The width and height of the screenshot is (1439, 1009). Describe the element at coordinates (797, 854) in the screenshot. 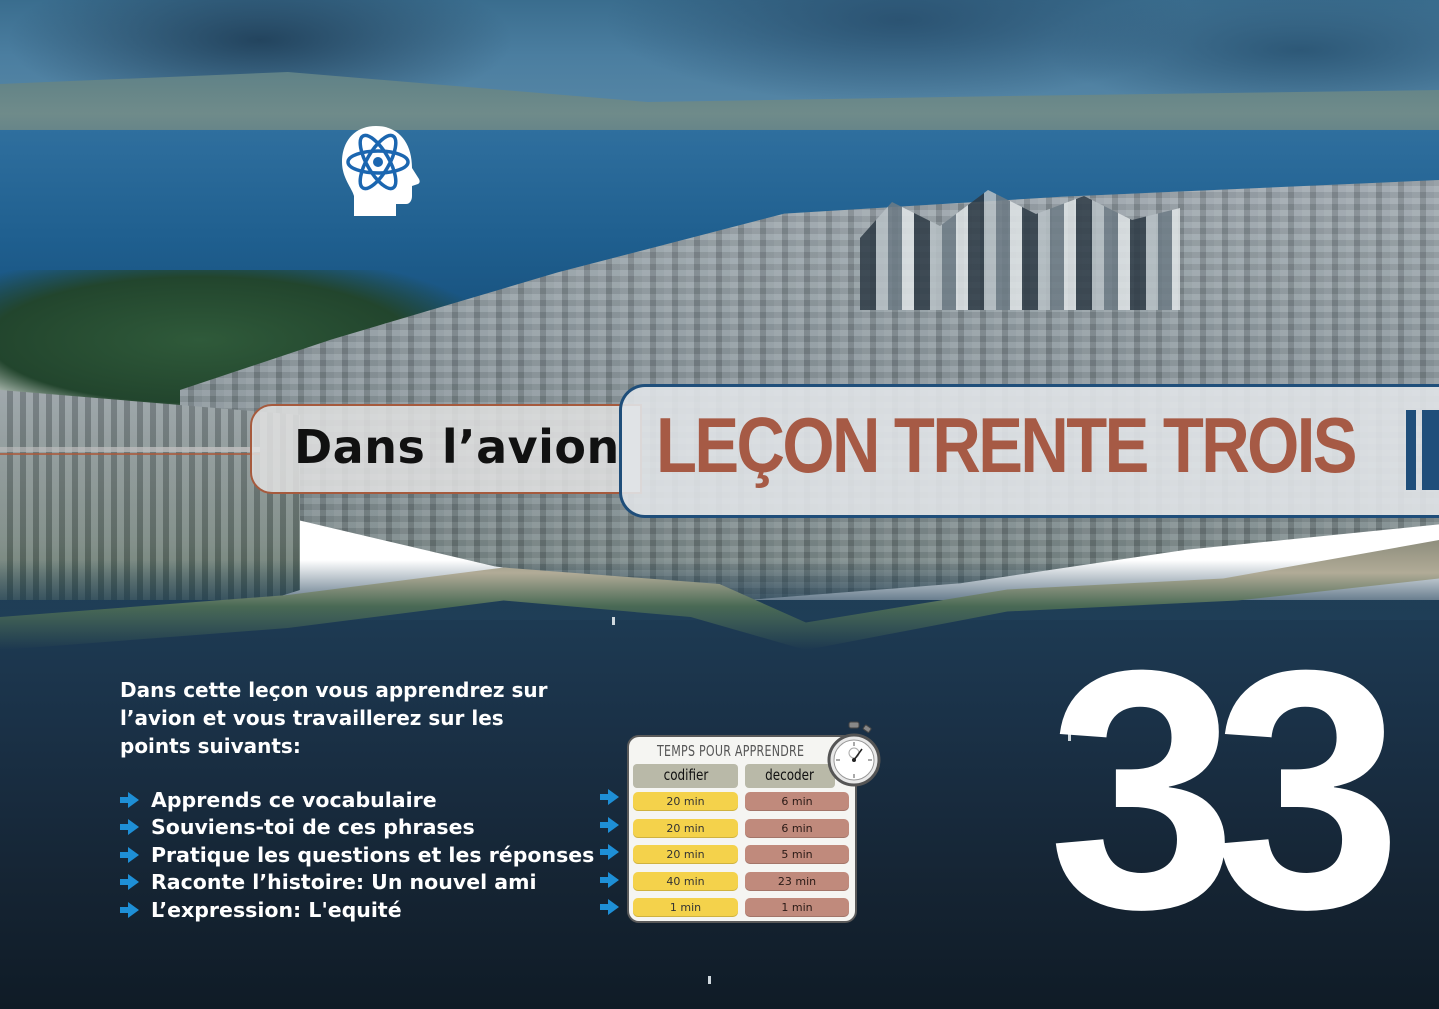

I see `table-cell: 5 min` at that location.